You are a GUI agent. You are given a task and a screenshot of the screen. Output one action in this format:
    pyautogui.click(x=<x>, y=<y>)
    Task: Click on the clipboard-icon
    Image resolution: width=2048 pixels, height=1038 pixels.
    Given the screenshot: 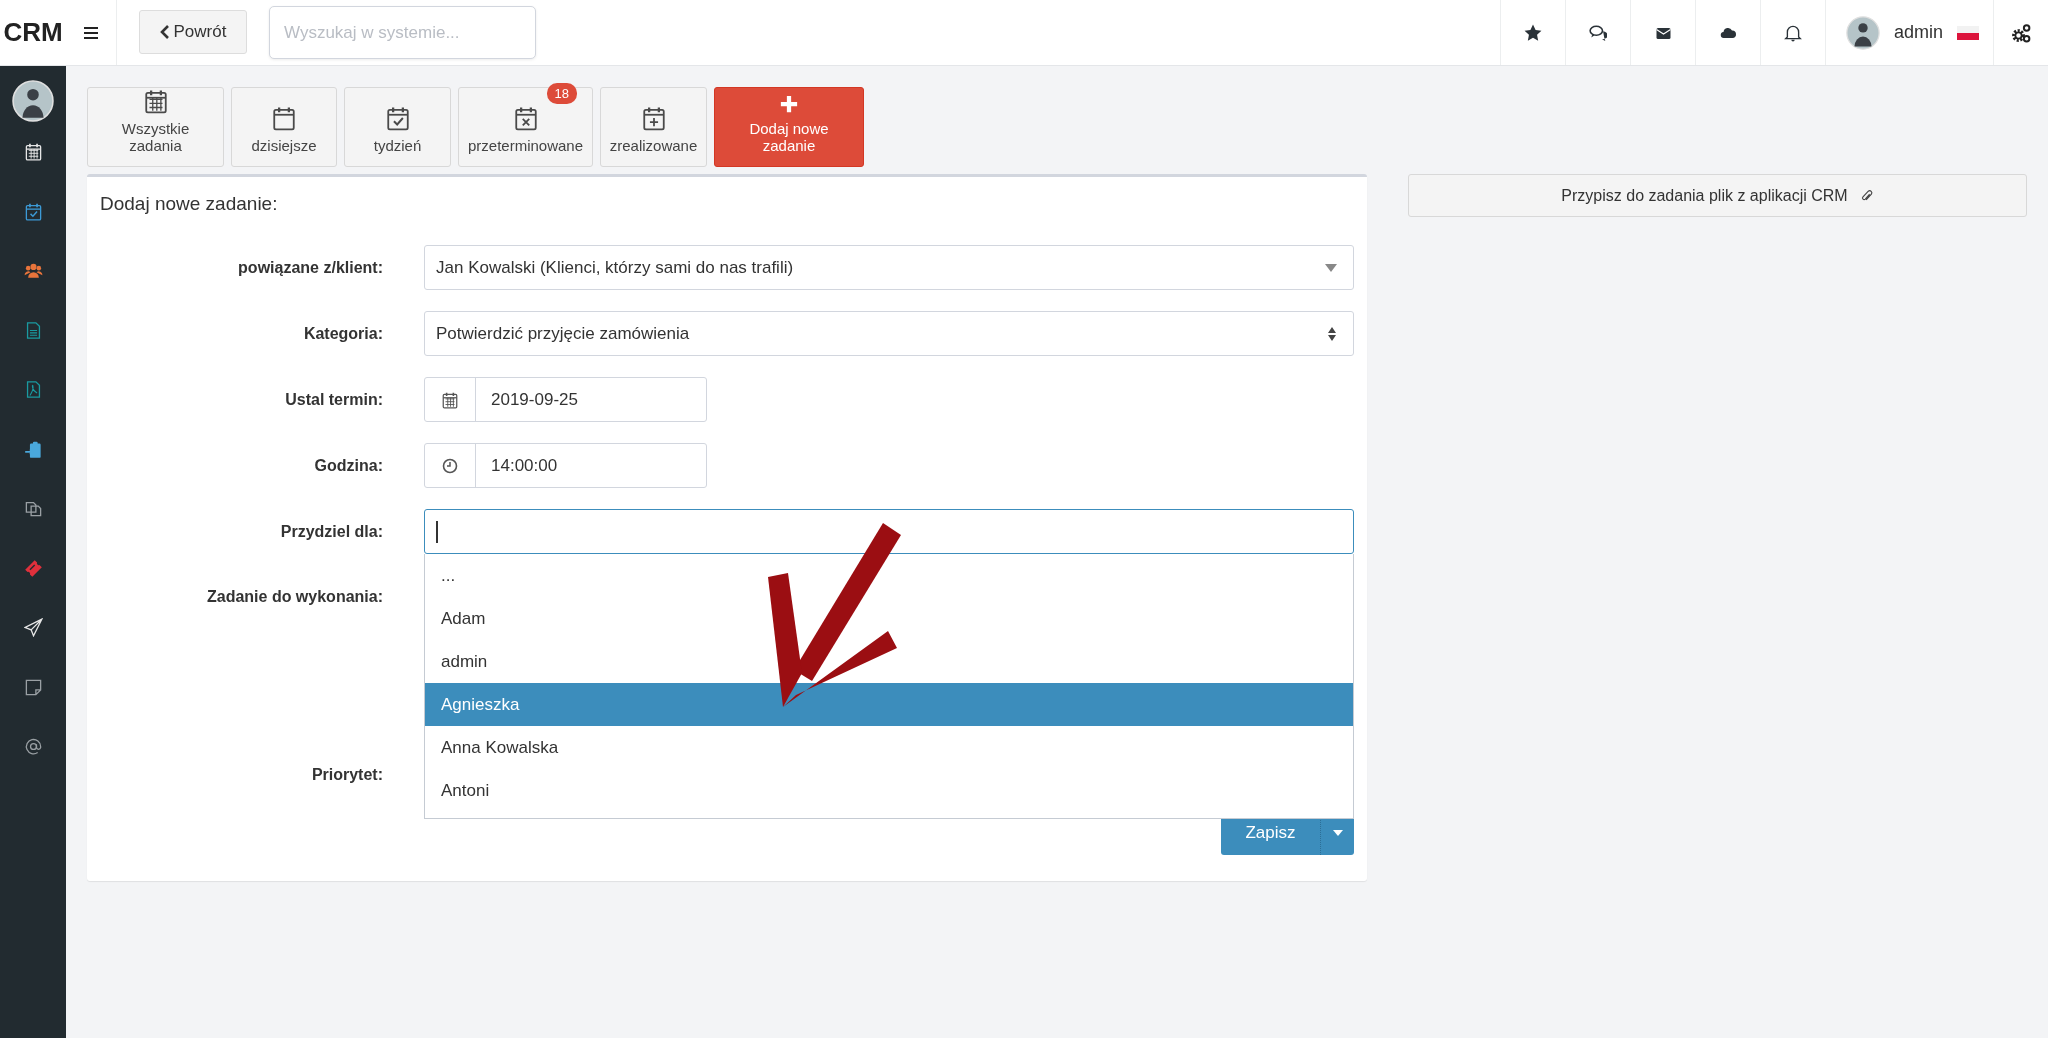 What is the action you would take?
    pyautogui.click(x=33, y=449)
    